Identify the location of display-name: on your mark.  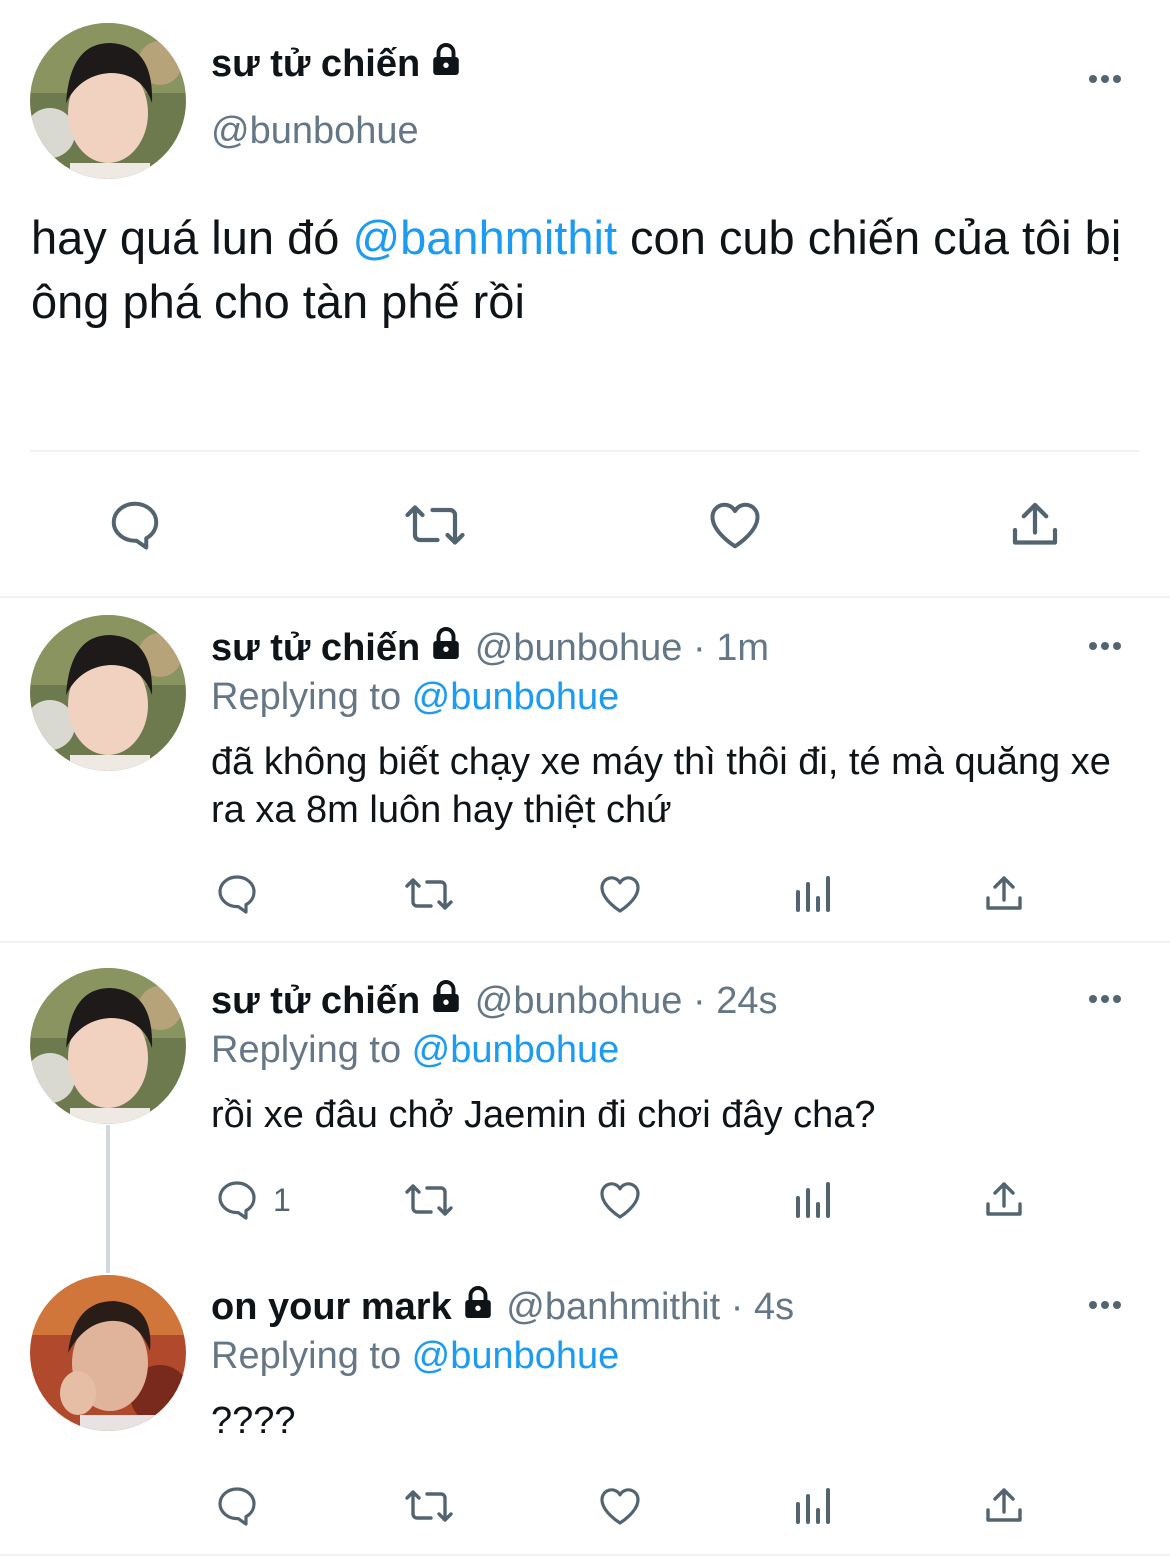
(331, 1307).